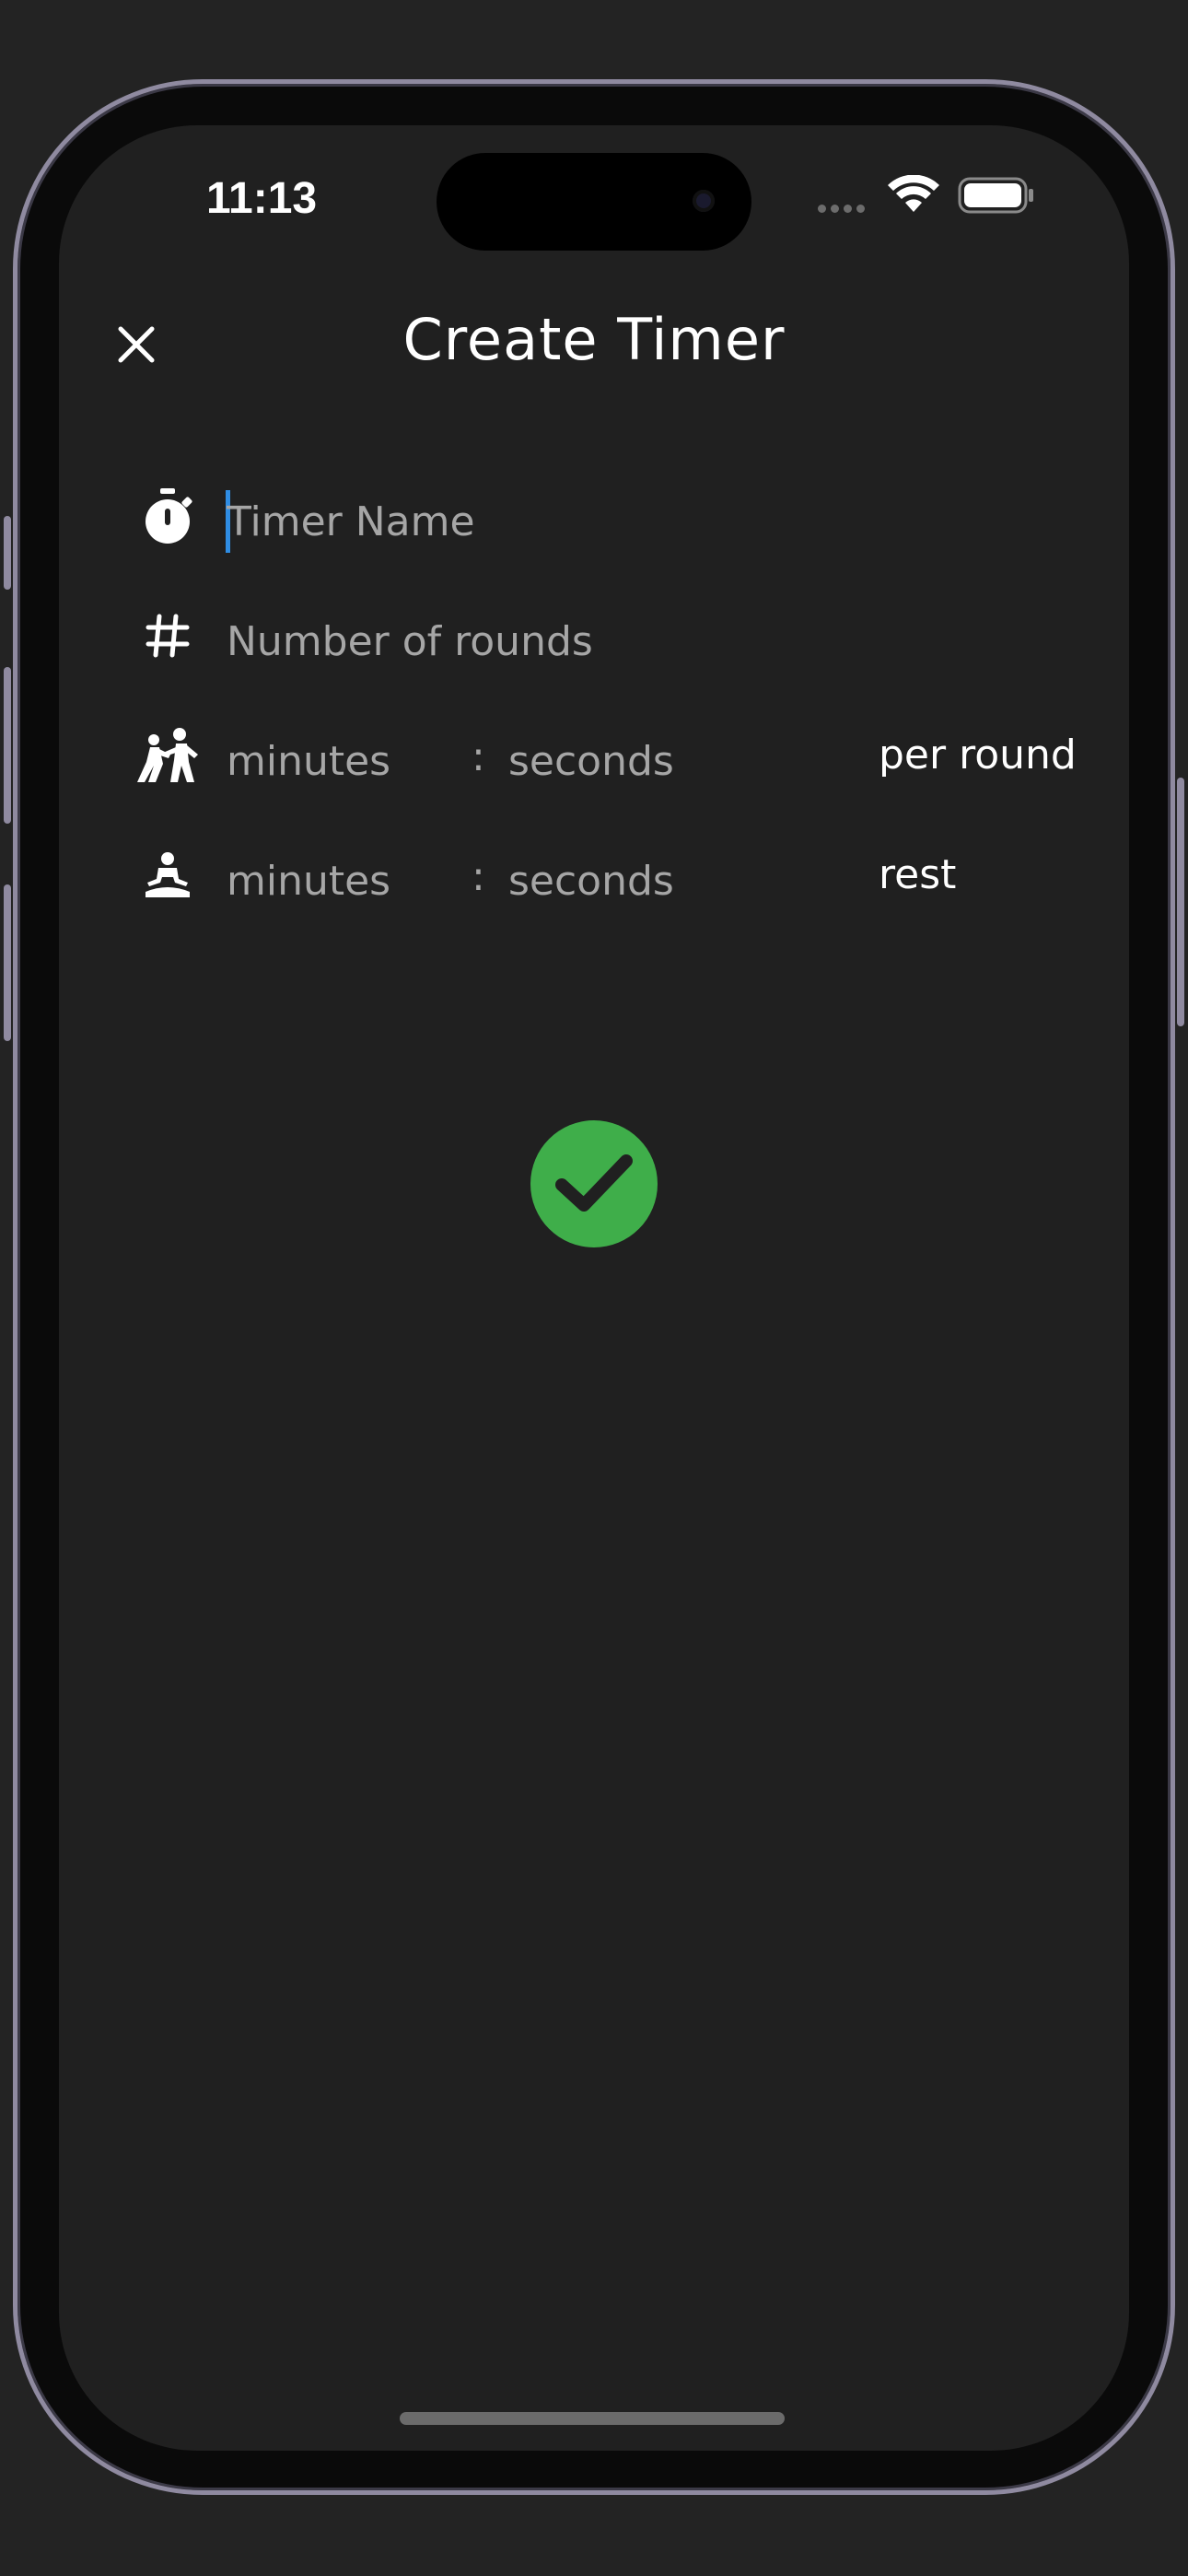  Describe the element at coordinates (8, 553) in the screenshot. I see `side-button-action` at that location.